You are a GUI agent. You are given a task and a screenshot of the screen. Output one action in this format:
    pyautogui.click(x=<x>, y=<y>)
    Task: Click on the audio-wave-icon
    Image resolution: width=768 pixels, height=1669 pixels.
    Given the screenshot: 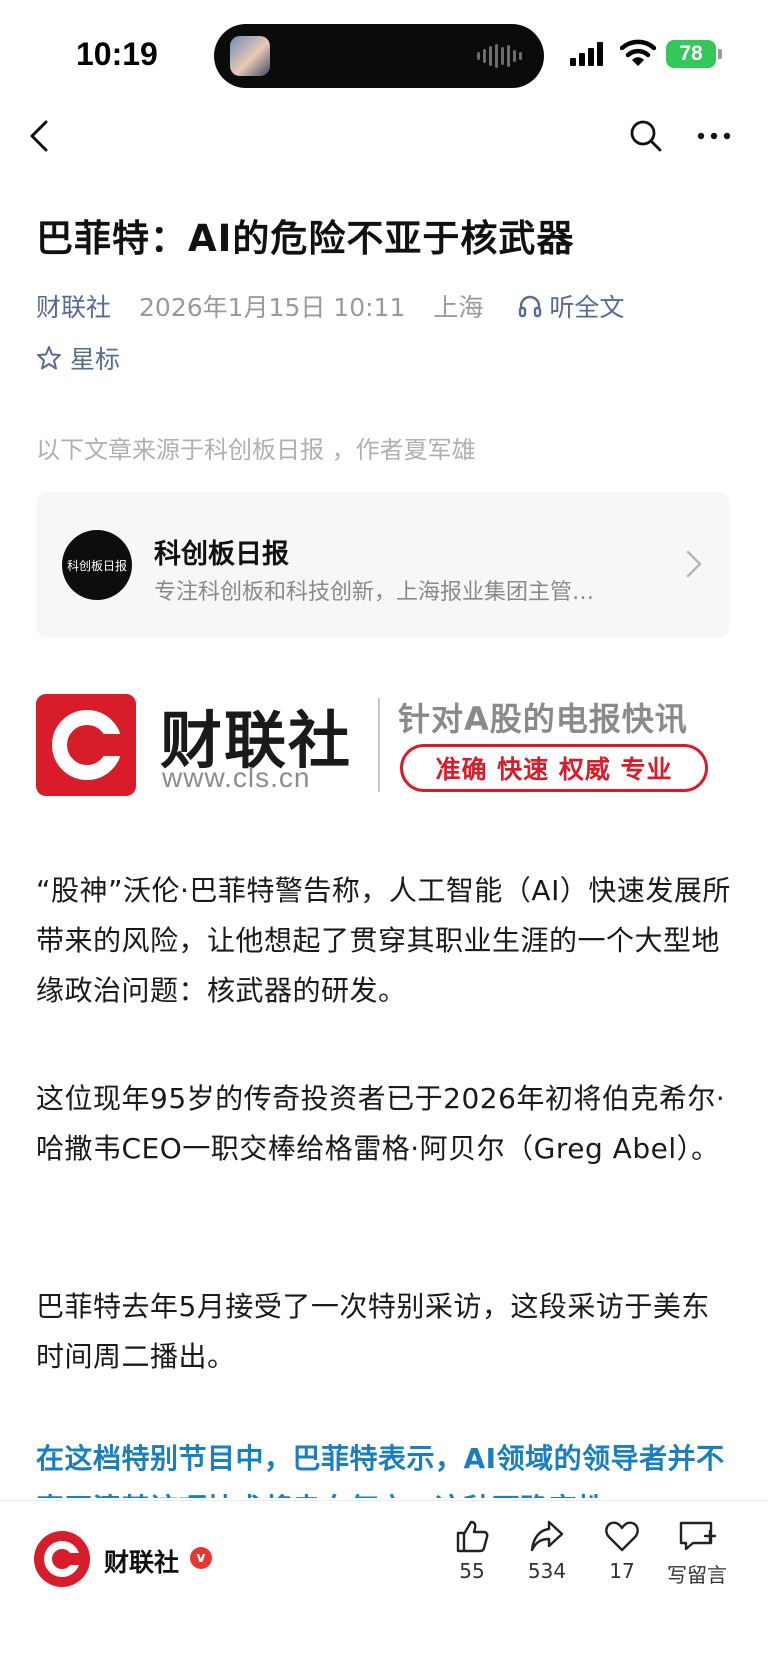 What is the action you would take?
    pyautogui.click(x=499, y=56)
    